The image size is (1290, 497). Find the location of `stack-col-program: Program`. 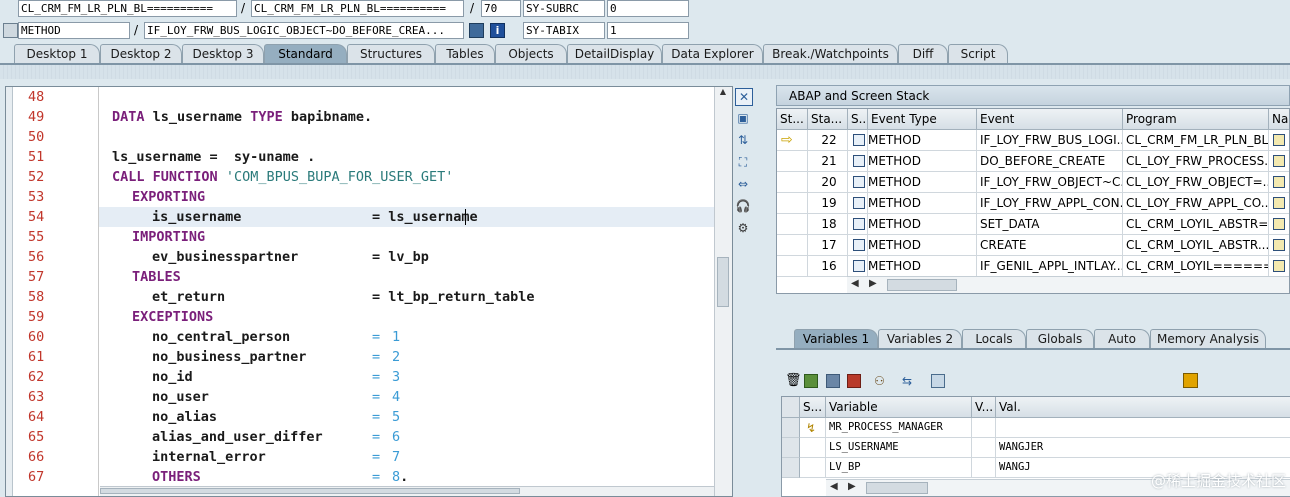

stack-col-program: Program is located at coordinates (1196, 119).